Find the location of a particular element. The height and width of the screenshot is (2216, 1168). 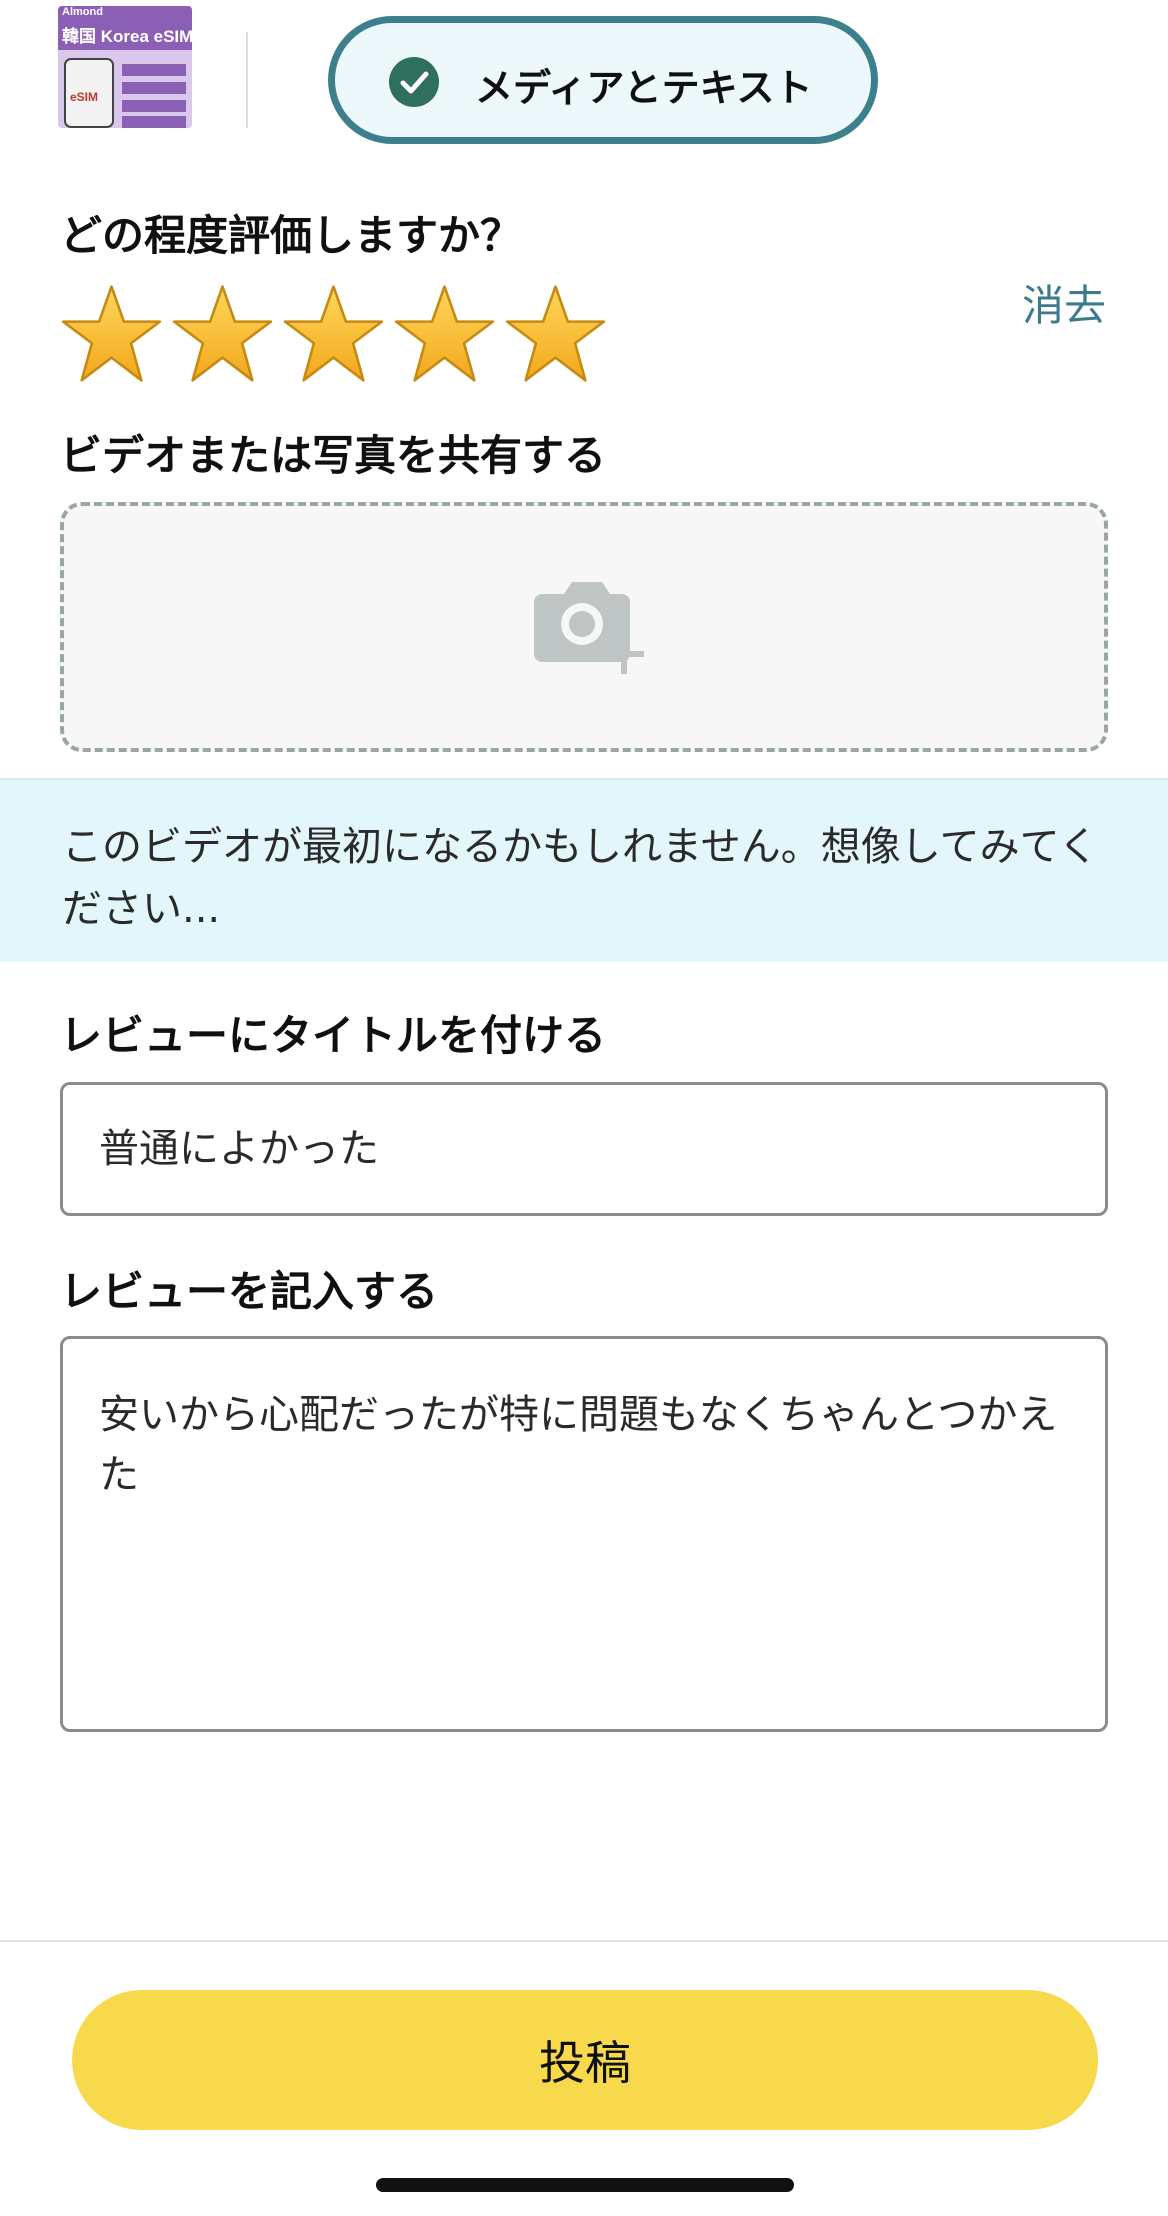

camera-add-icon is located at coordinates (589, 628).